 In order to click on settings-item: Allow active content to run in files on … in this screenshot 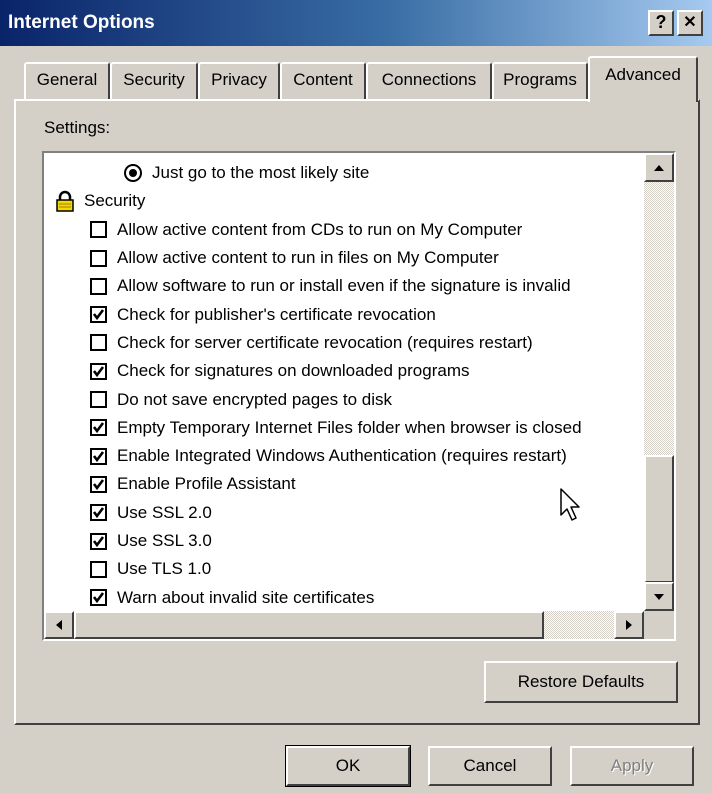, I will do `click(294, 258)`.